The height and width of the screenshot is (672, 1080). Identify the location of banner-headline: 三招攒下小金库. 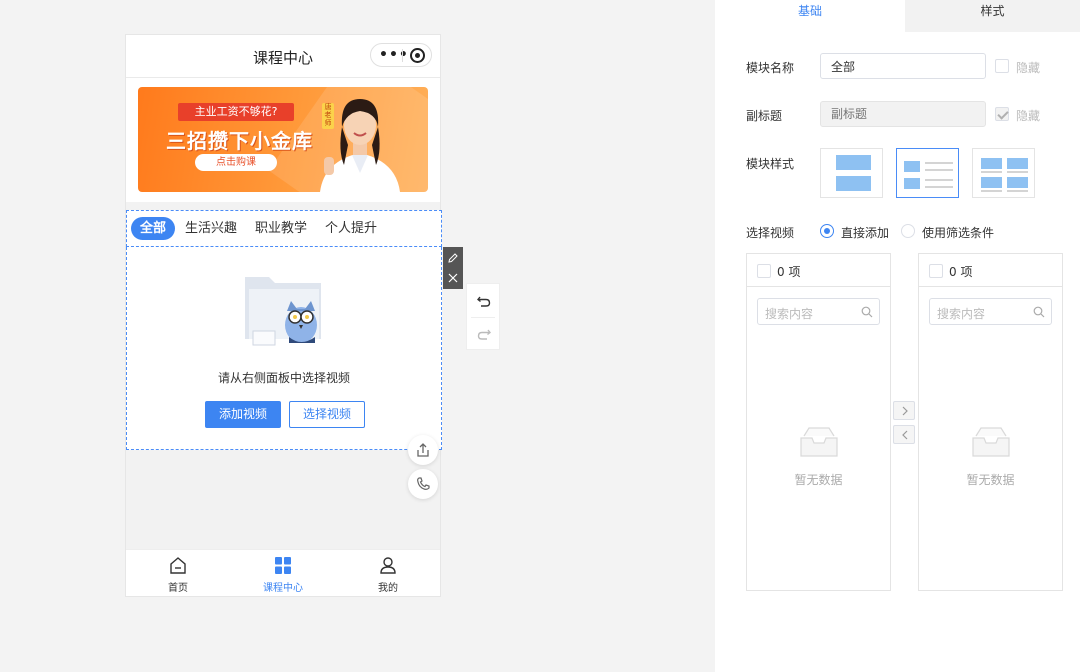
(239, 141).